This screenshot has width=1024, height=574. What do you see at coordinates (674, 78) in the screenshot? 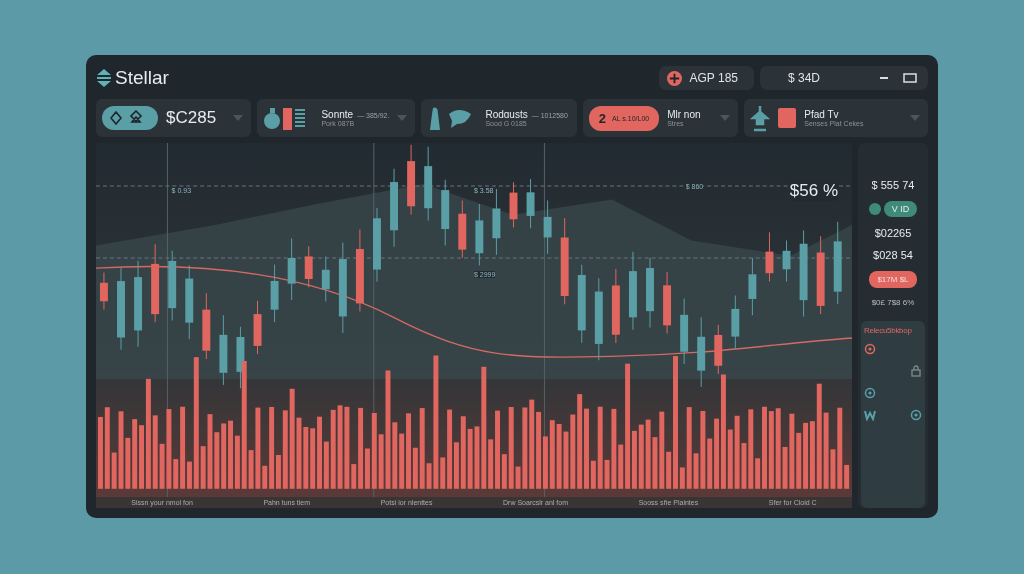
I see `plus-icon` at bounding box center [674, 78].